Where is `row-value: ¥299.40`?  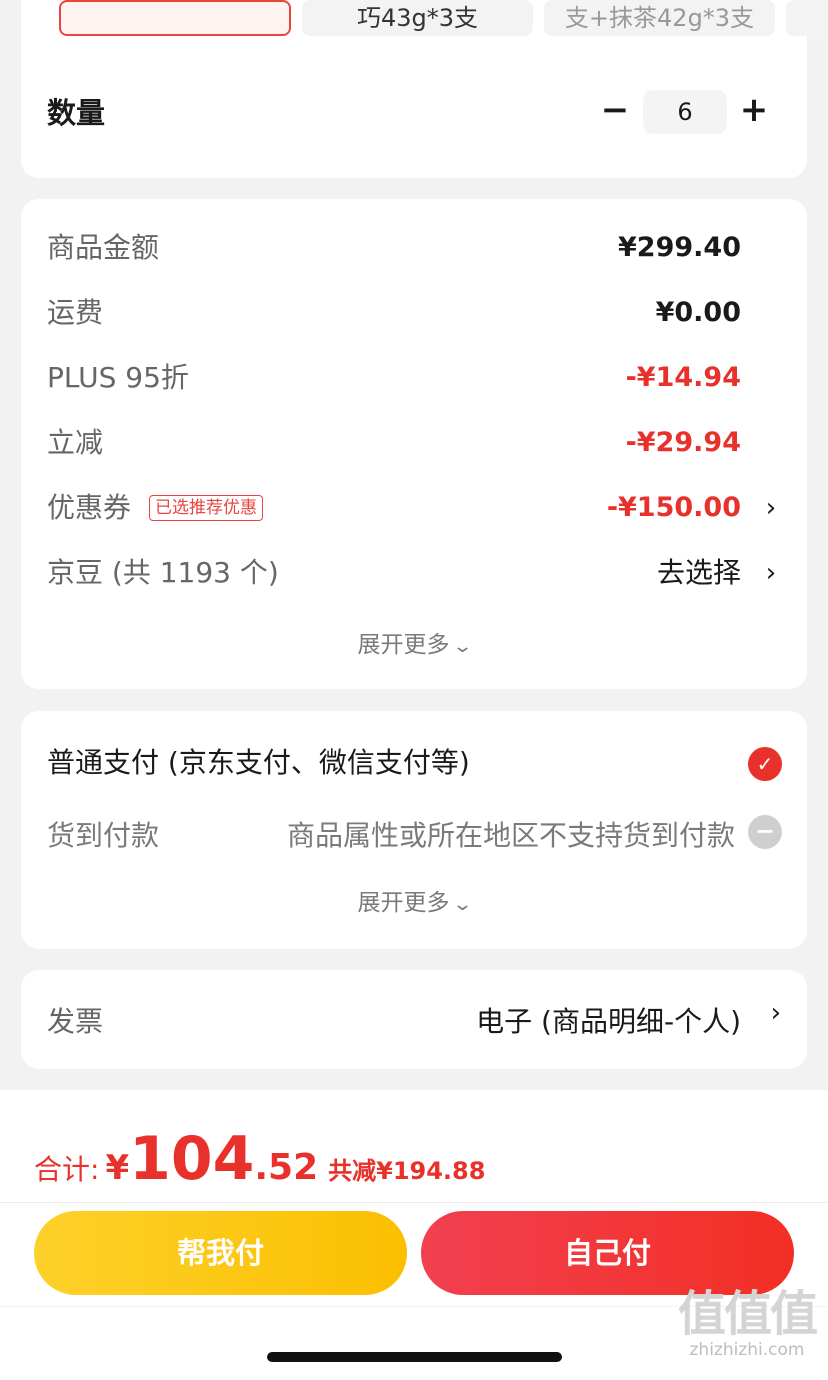 row-value: ¥299.40 is located at coordinates (679, 247).